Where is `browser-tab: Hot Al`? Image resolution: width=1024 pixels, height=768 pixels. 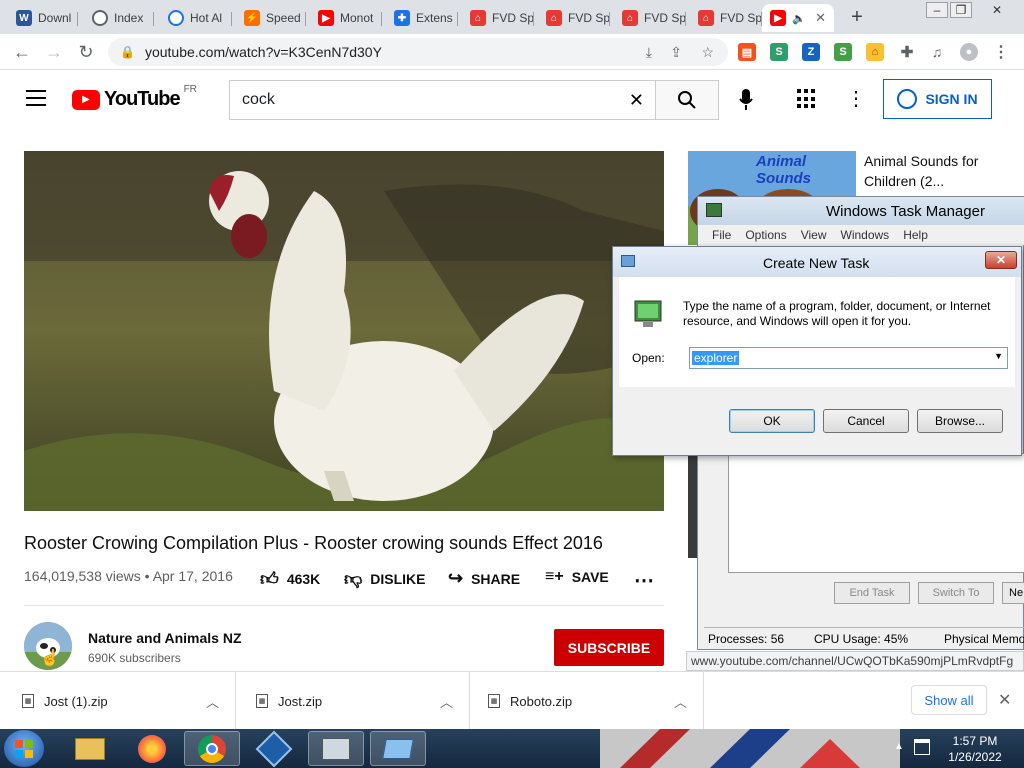
browser-tab: Hot Al is located at coordinates (196, 18).